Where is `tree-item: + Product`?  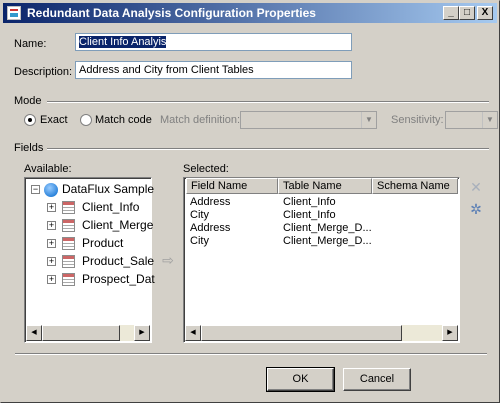
tree-item: + Product is located at coordinates (99, 244).